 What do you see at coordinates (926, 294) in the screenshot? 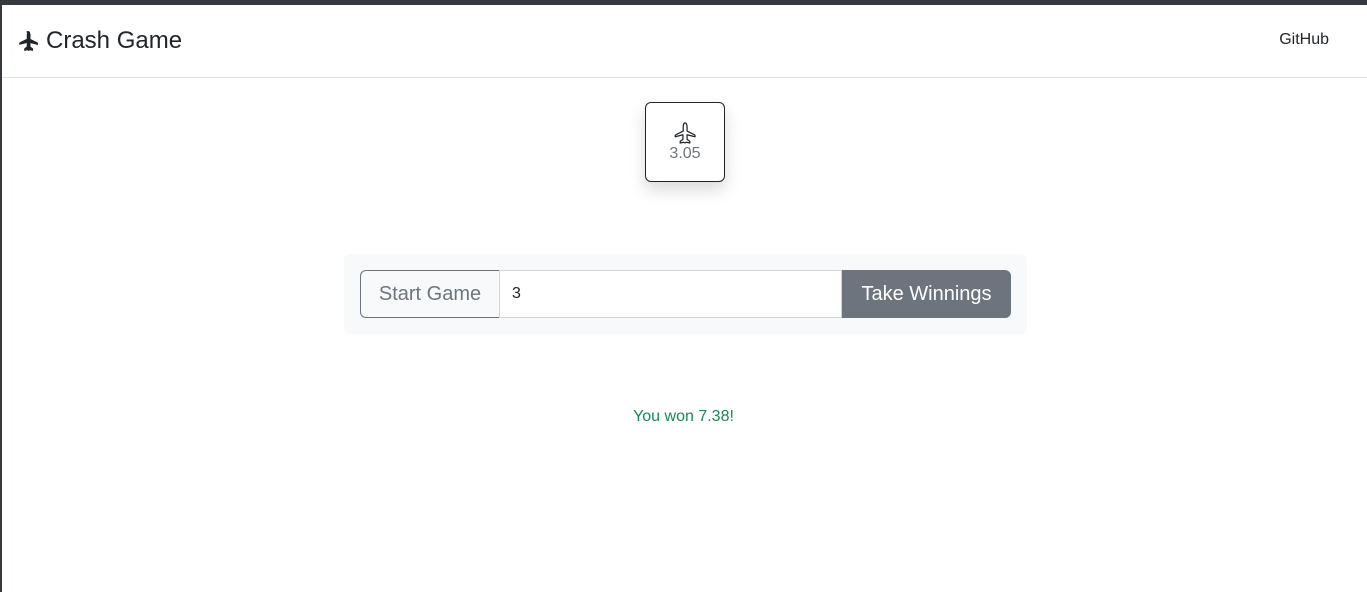
I see `take-winnings-button: Take Winnings` at bounding box center [926, 294].